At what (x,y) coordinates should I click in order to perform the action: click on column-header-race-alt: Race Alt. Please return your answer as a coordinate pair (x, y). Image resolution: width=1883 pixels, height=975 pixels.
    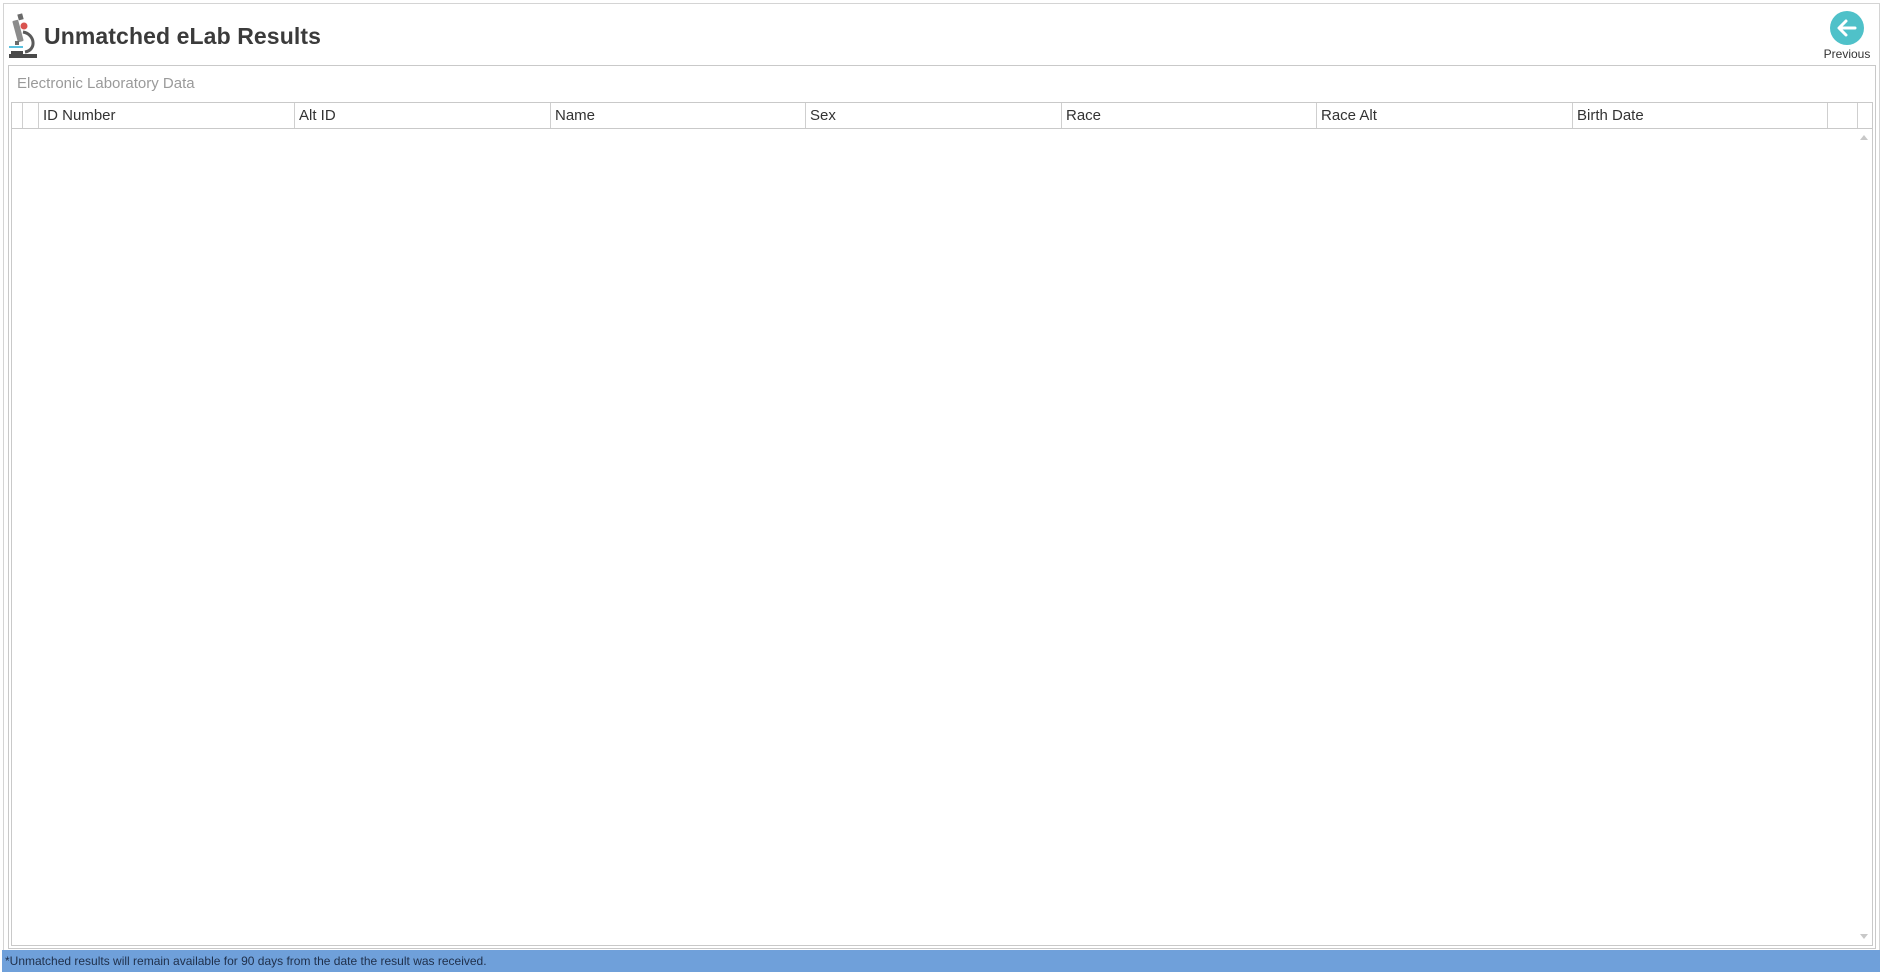
    Looking at the image, I should click on (1445, 115).